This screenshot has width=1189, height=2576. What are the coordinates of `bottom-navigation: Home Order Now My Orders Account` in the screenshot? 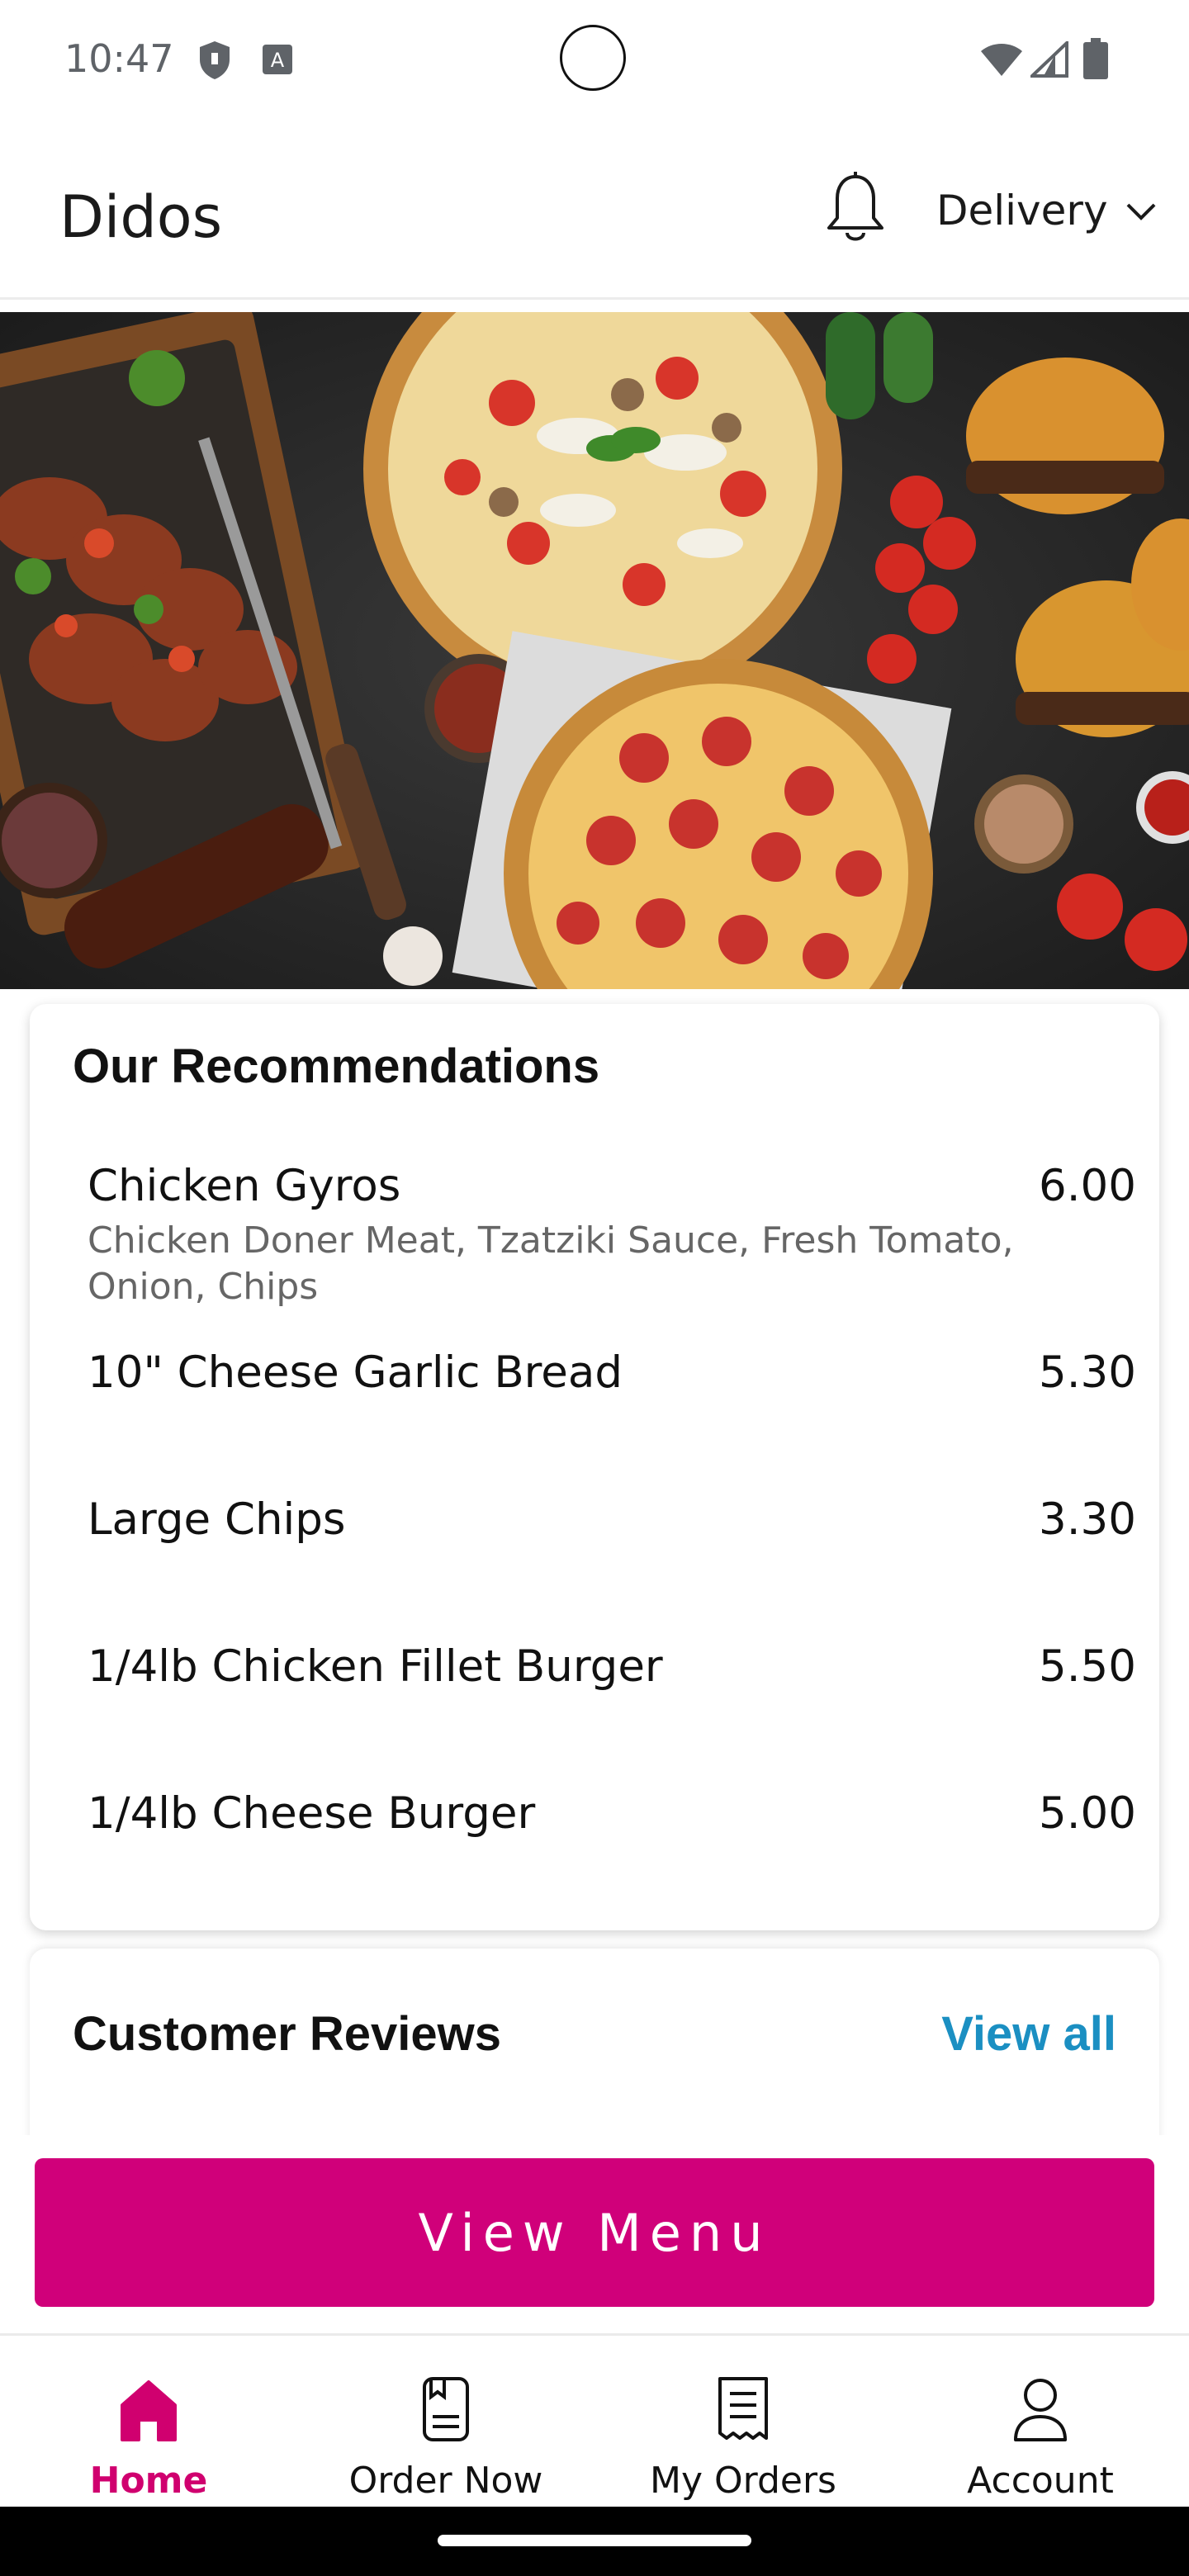 It's located at (594, 2421).